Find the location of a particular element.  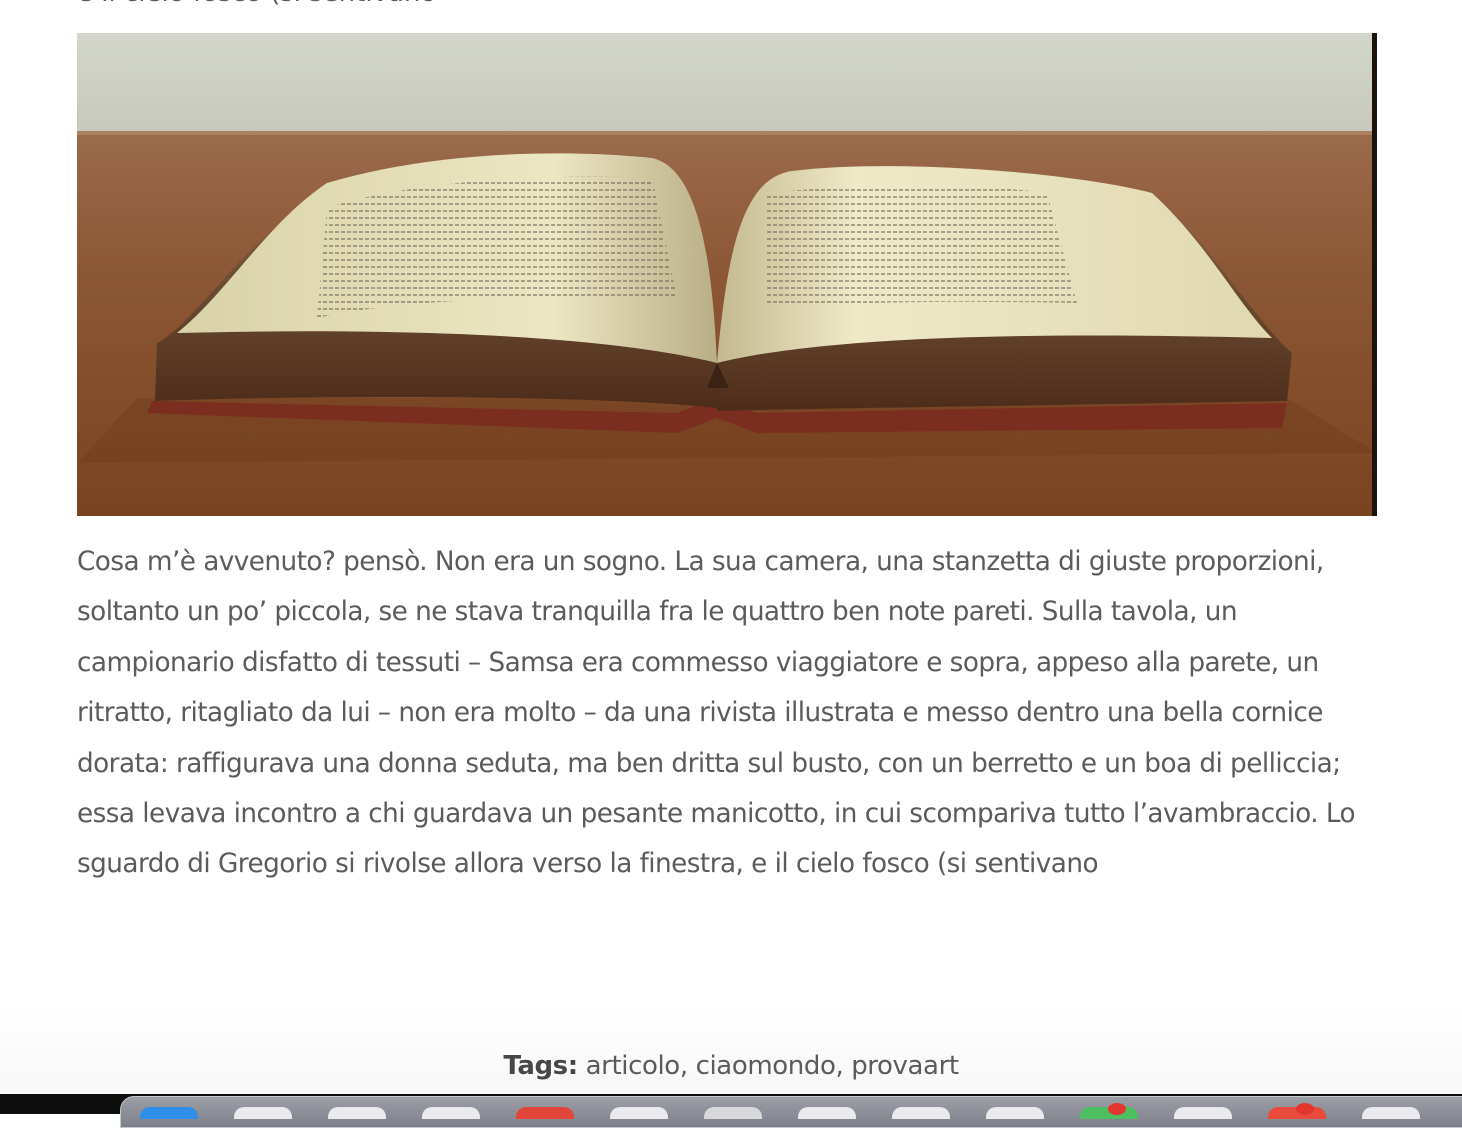

dock-app-app-2-icon is located at coordinates (263, 1113).